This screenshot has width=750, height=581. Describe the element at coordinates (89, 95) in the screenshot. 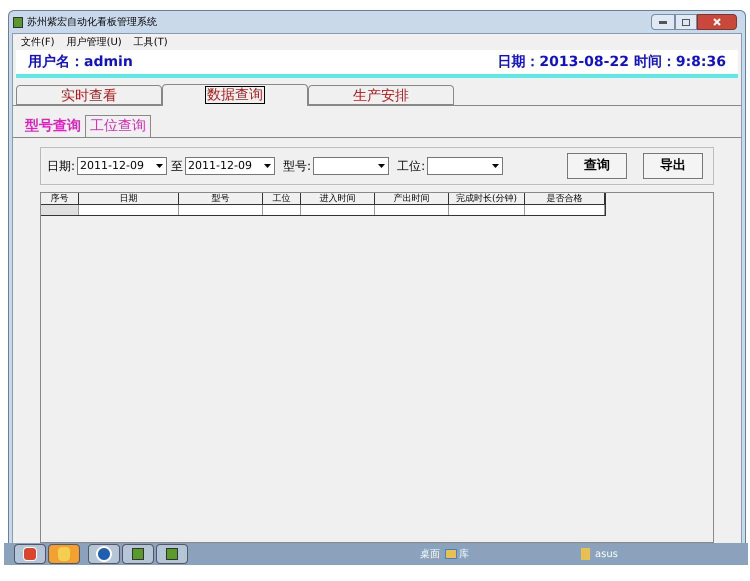

I see `tab: 实时查看` at that location.